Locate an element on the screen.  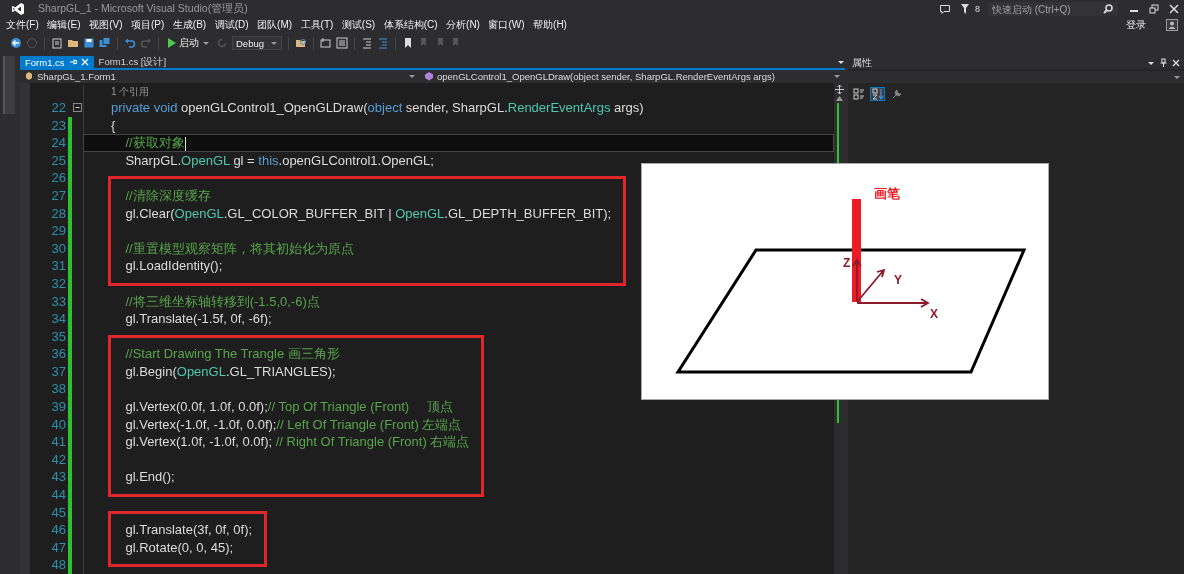
code-line: gl.Rotate(0, 0, 45); is located at coordinates (179, 547).